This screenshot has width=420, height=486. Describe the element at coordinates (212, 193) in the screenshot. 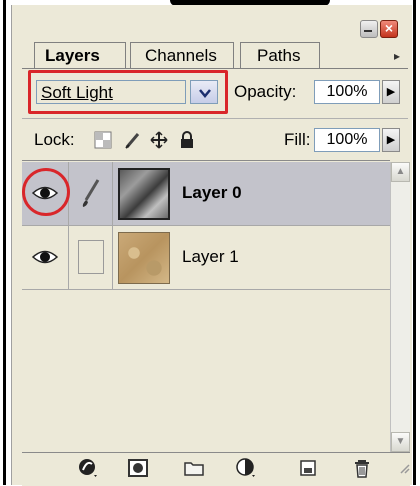

I see `layer-name: Layer 0` at that location.